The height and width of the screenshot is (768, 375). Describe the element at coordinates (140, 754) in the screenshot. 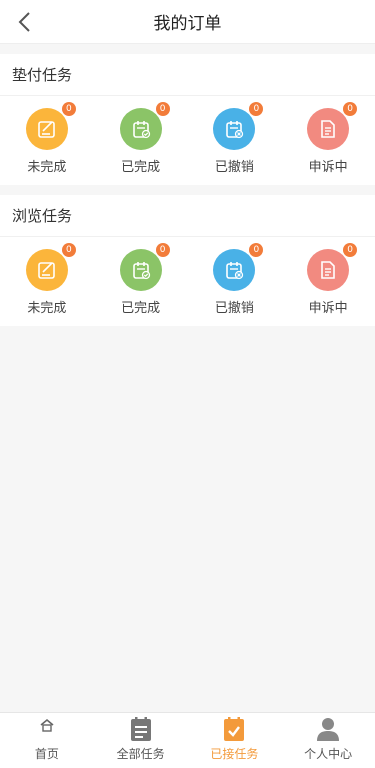

I see `tab-label: 全部任务` at that location.